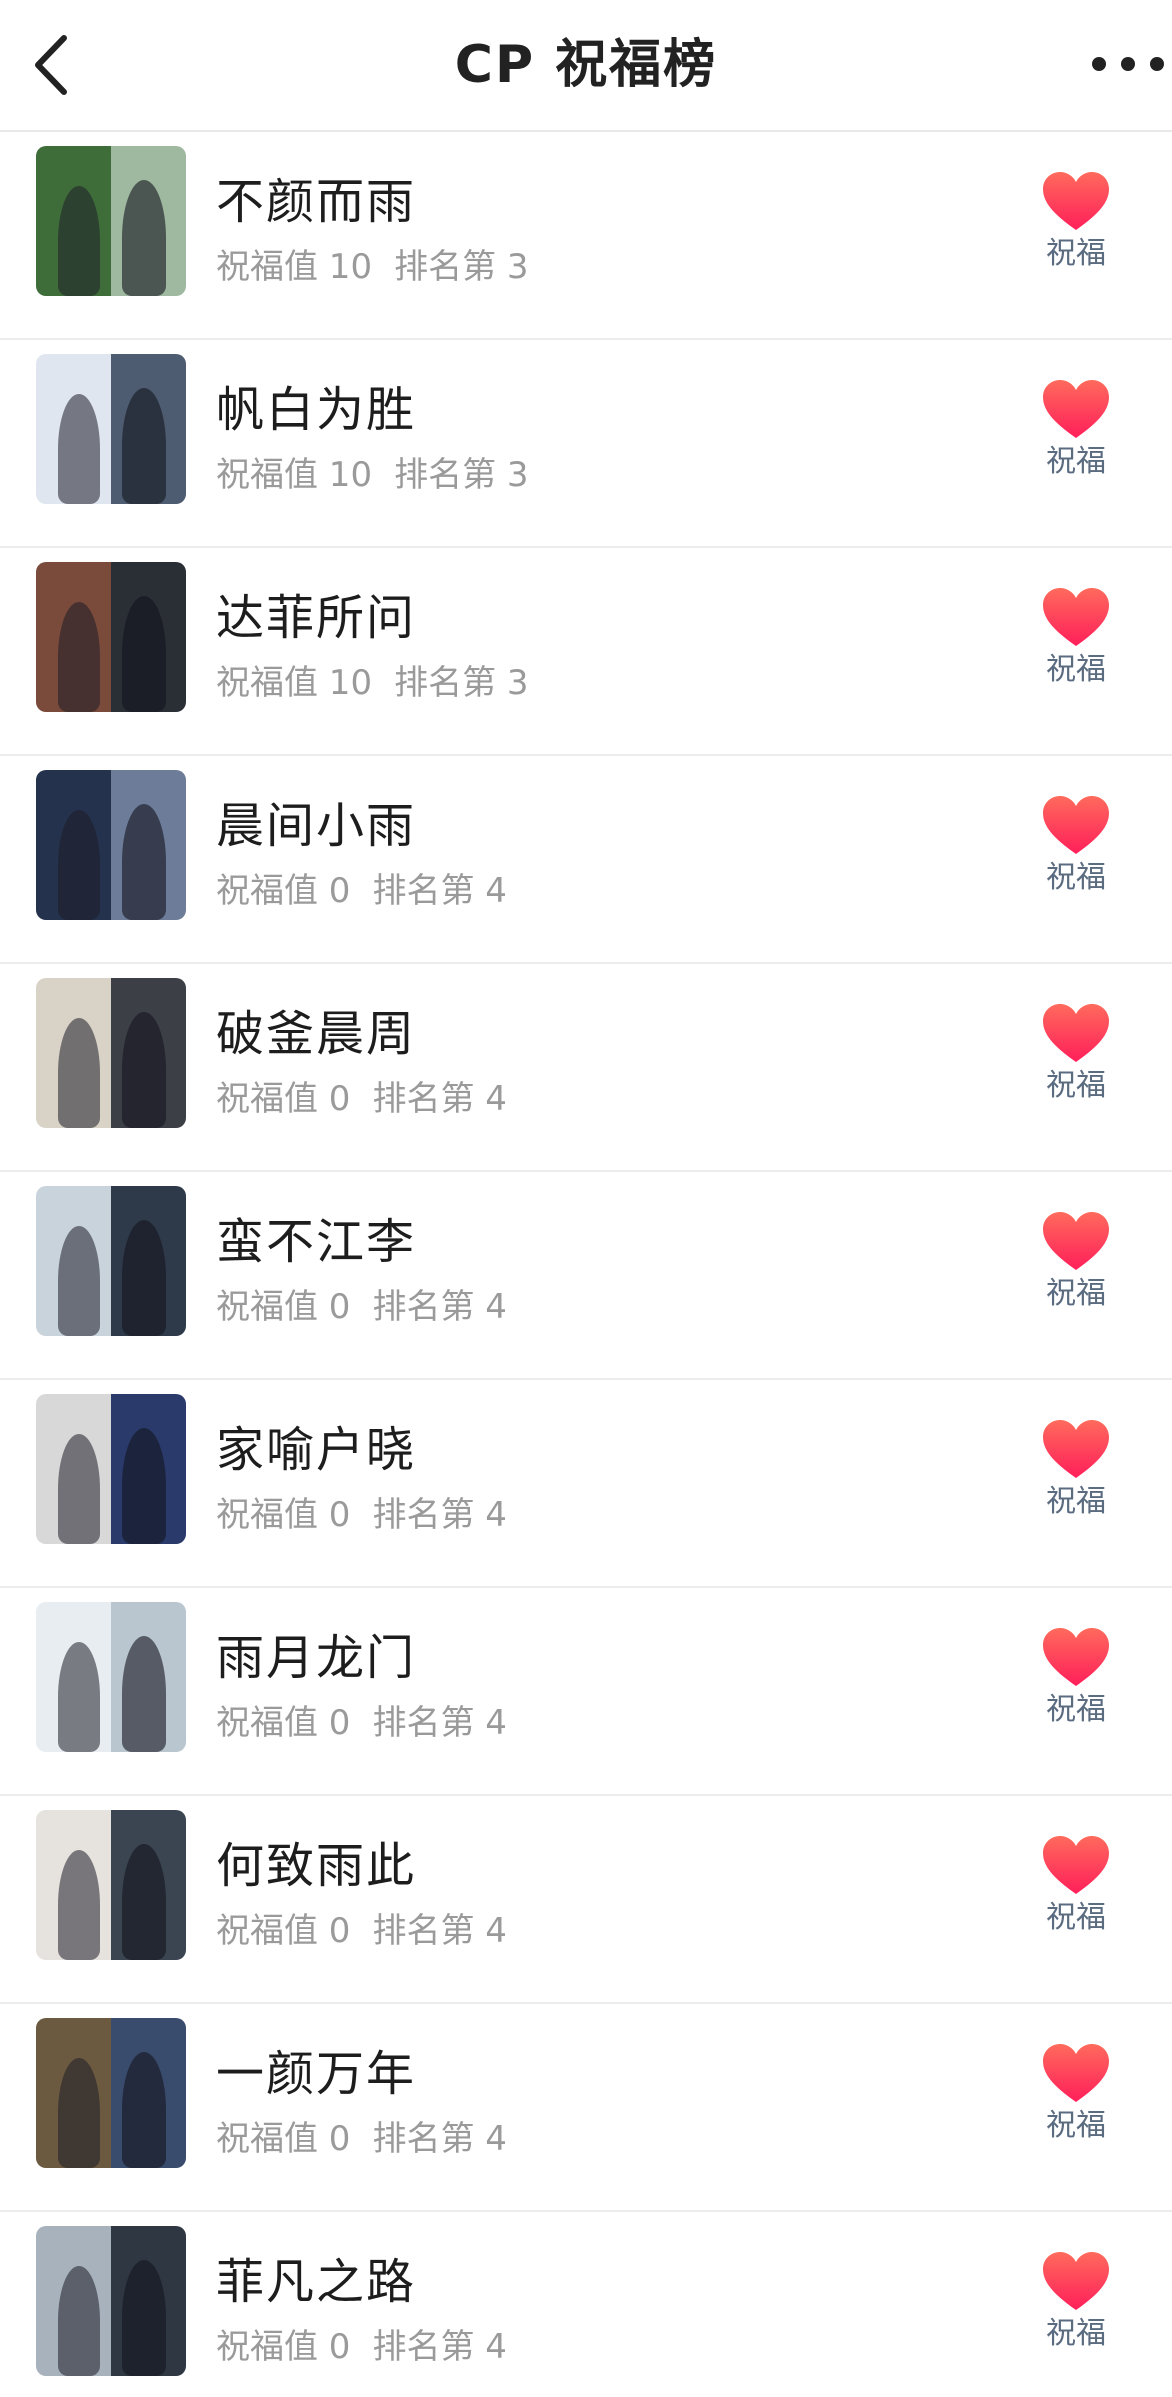 The image size is (1172, 2397). I want to click on cp-name: 帆白为胜, so click(316, 410).